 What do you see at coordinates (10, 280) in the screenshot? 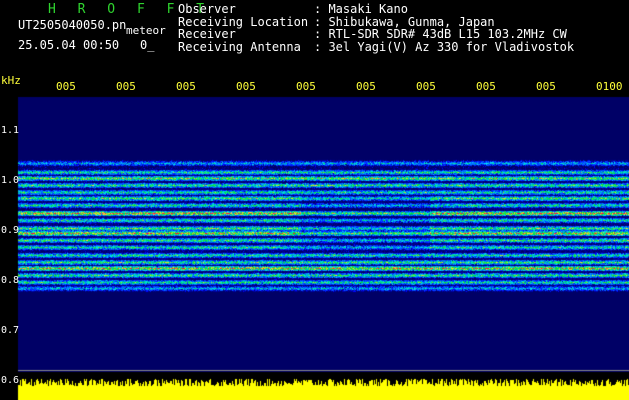
I see `y-tick-label: 0.8` at bounding box center [10, 280].